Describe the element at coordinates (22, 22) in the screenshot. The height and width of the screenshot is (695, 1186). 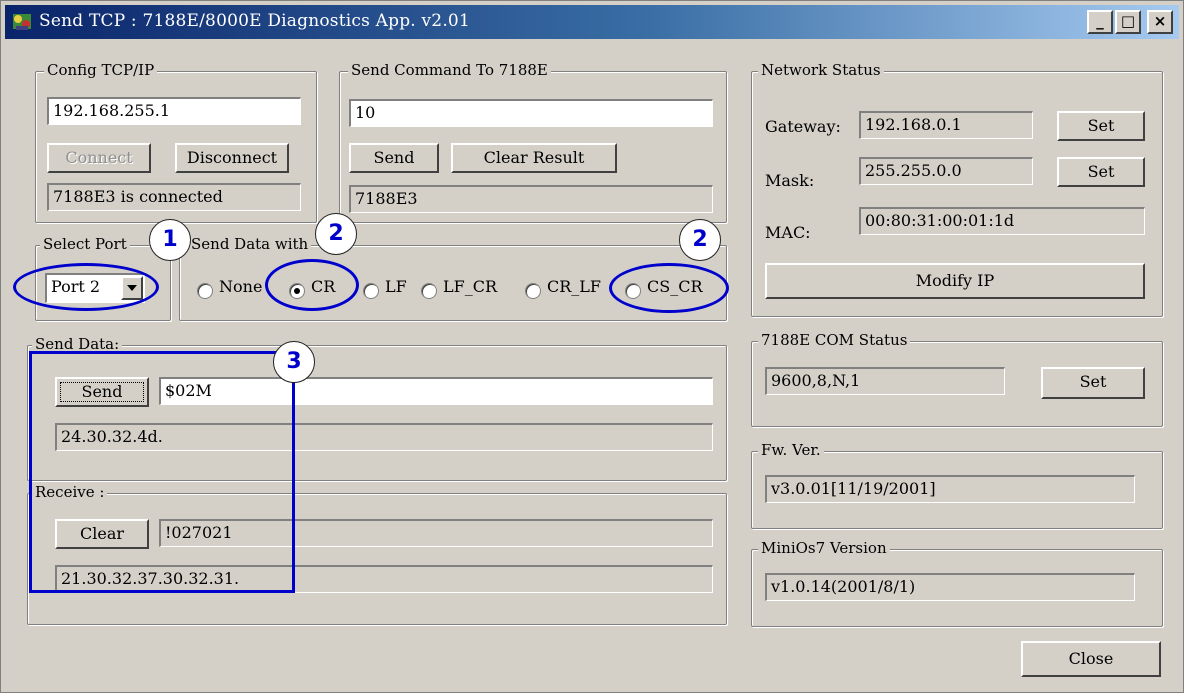
I see `network-app-icon` at that location.